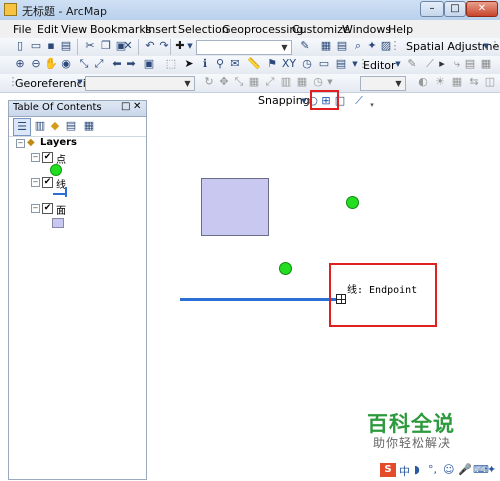 This screenshot has width=500, height=481. Describe the element at coordinates (66, 64) in the screenshot. I see `full-extent-icon: ◉` at that location.